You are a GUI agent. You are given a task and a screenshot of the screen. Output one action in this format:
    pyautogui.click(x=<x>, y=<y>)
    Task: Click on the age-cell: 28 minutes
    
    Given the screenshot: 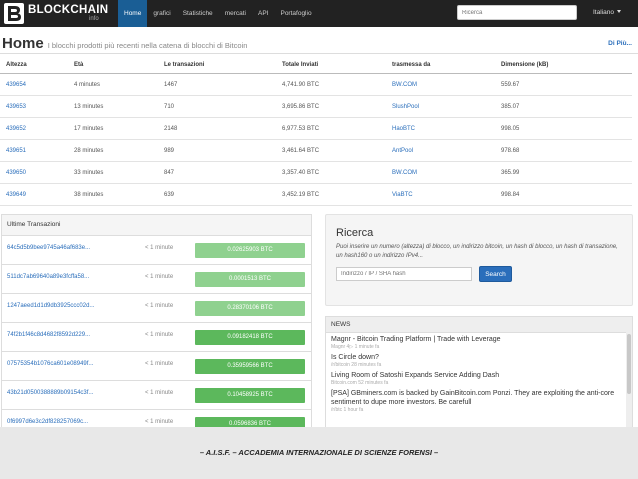 What is the action you would take?
    pyautogui.click(x=113, y=150)
    